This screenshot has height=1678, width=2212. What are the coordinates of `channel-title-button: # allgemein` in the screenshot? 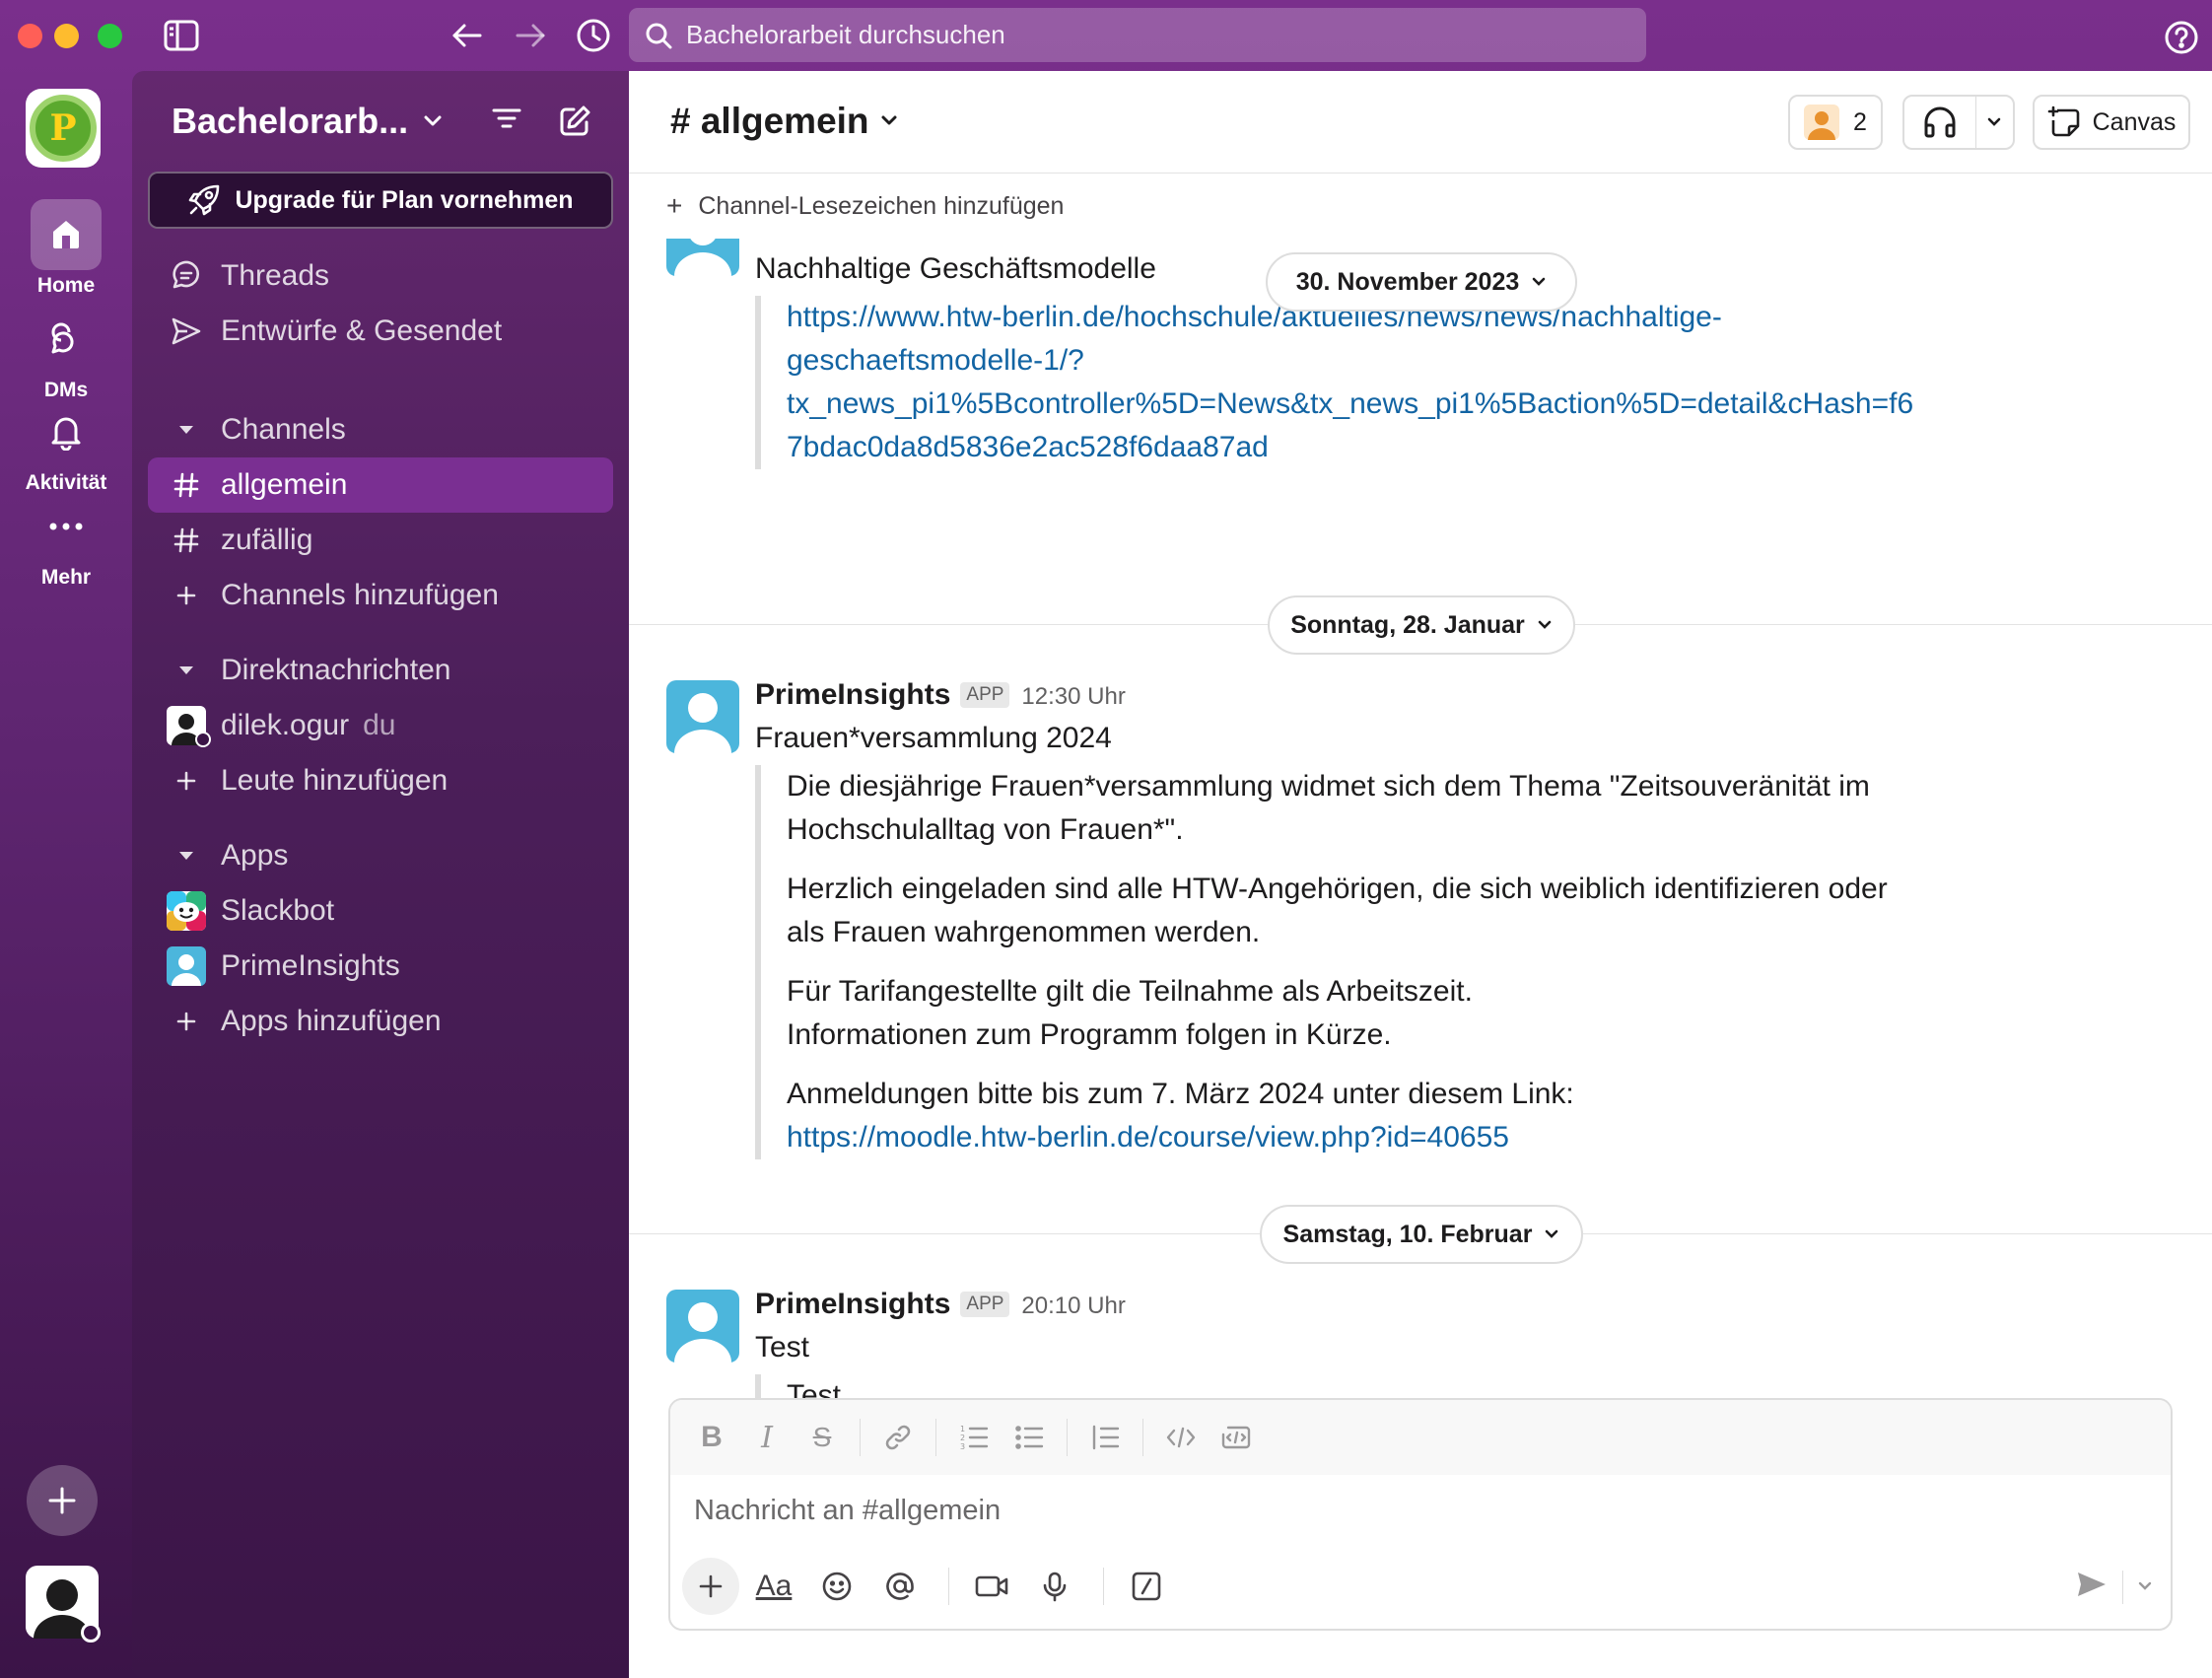 It's located at (784, 121).